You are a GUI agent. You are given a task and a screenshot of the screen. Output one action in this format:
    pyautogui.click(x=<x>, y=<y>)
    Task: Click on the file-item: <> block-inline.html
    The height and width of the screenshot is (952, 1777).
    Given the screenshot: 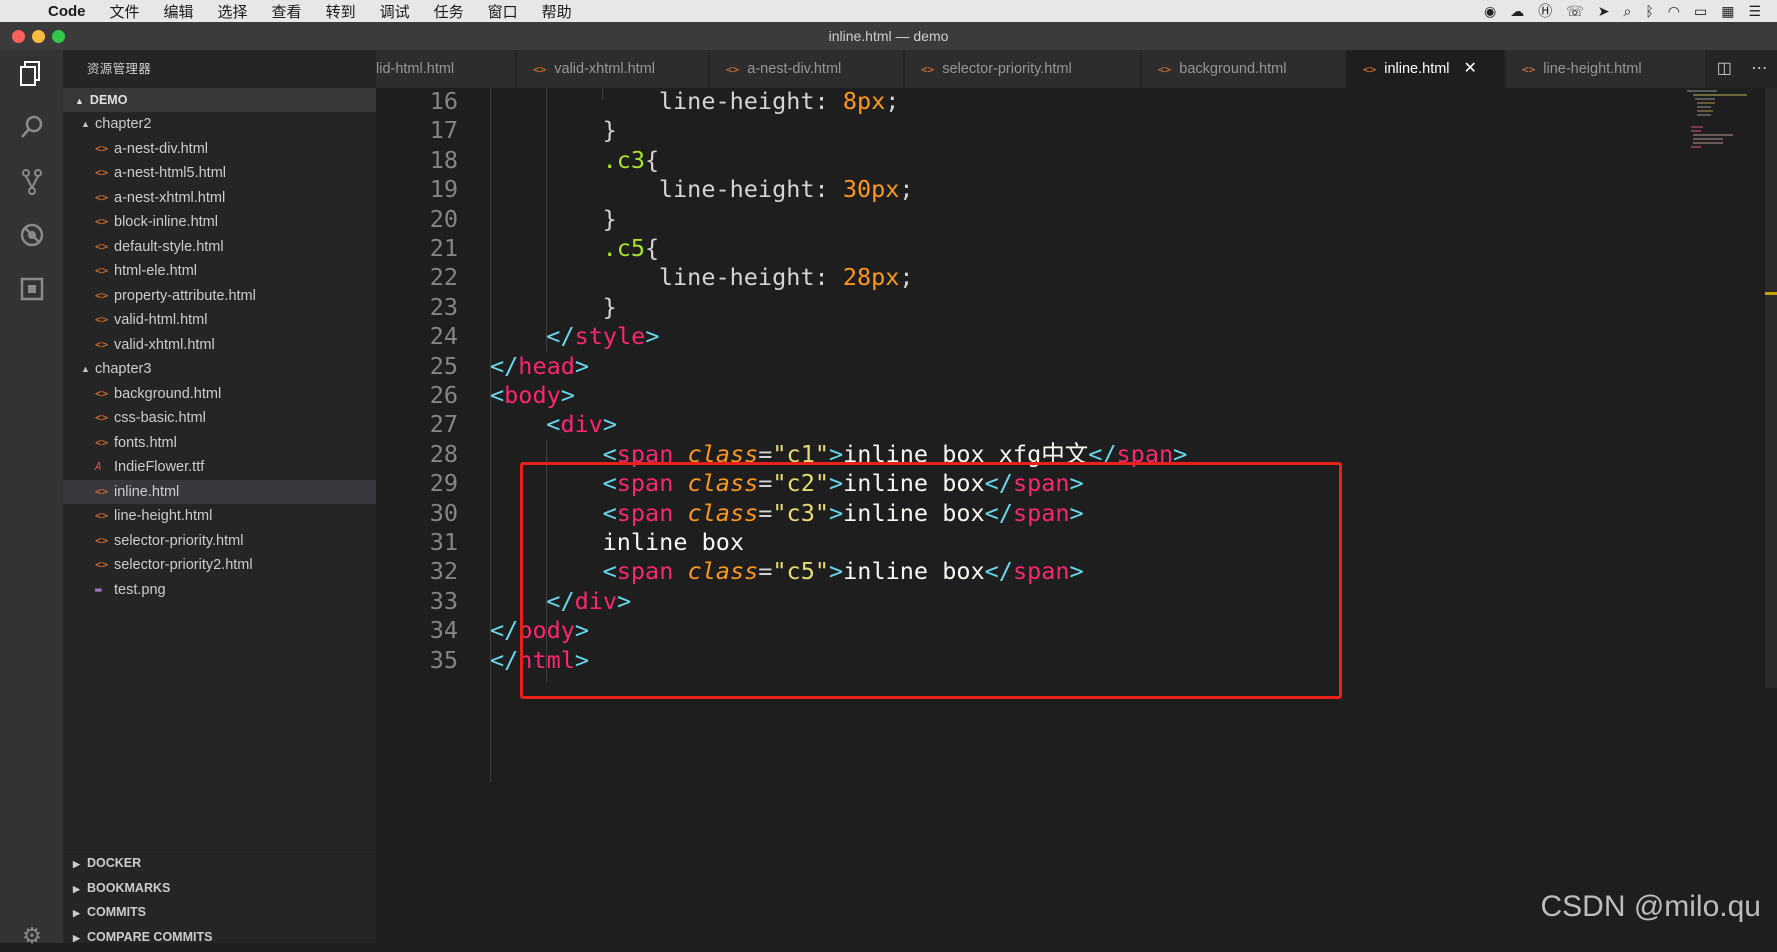 What is the action you would take?
    pyautogui.click(x=219, y=222)
    